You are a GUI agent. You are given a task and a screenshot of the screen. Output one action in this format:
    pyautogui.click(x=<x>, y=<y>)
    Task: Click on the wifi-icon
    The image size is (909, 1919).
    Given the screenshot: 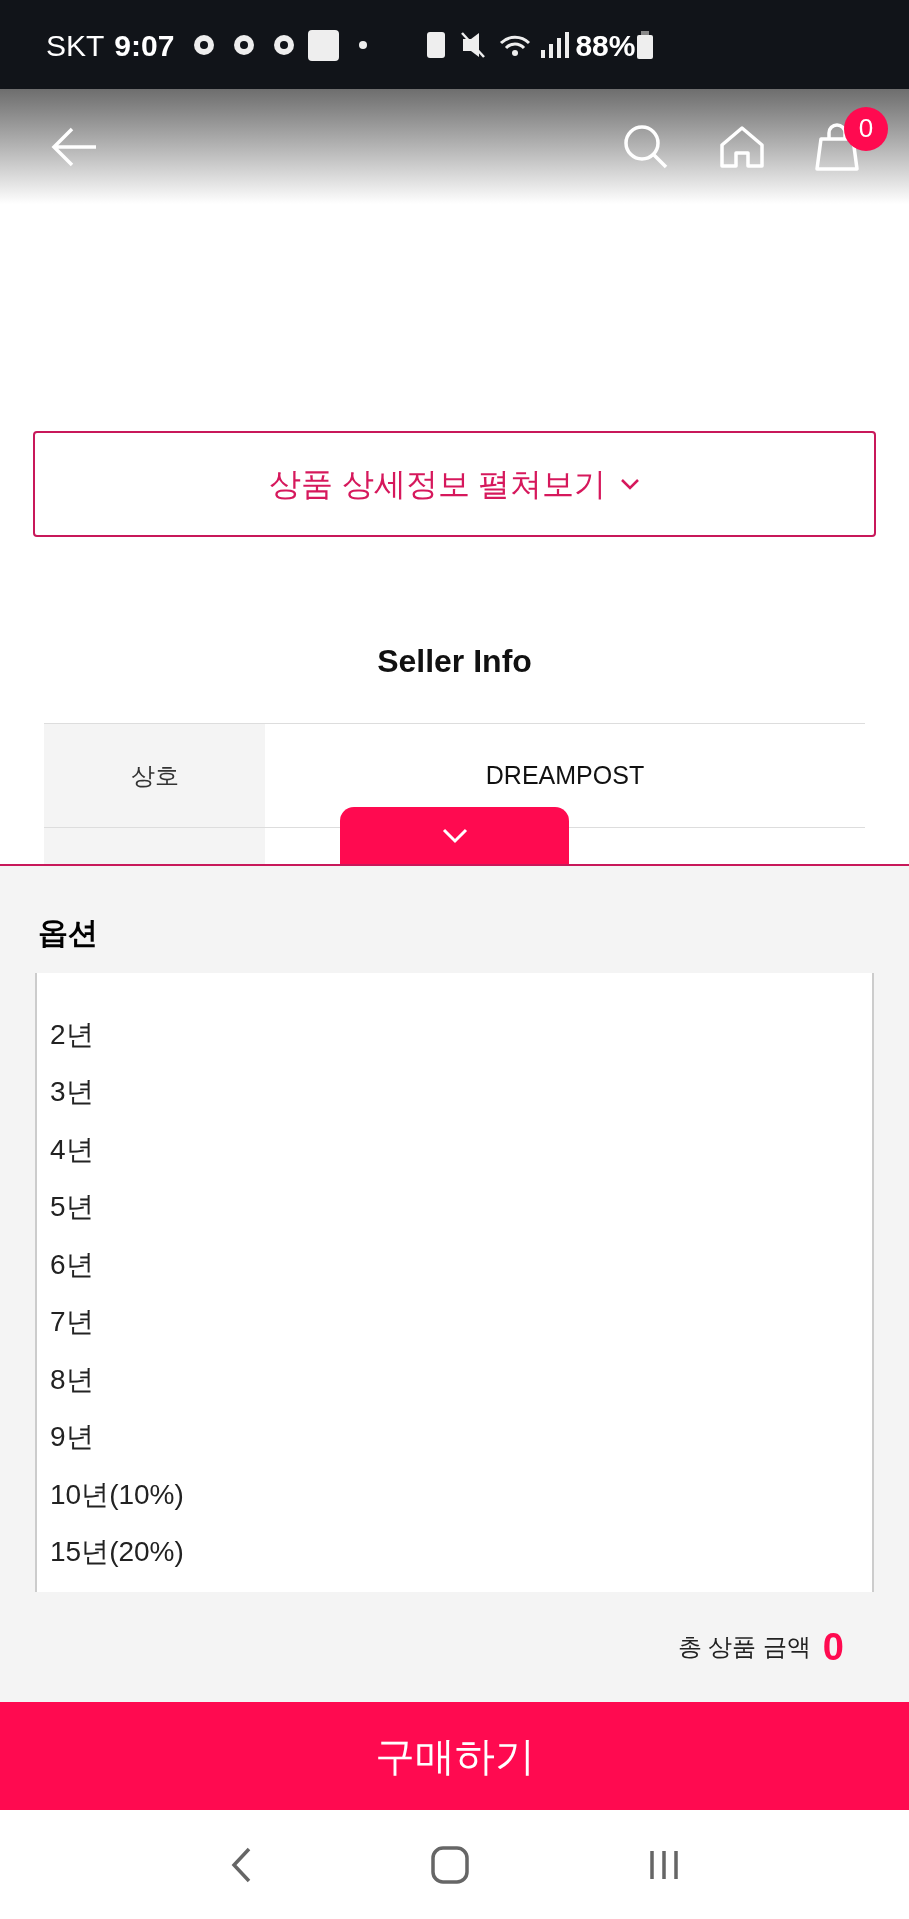 What is the action you would take?
    pyautogui.click(x=515, y=45)
    